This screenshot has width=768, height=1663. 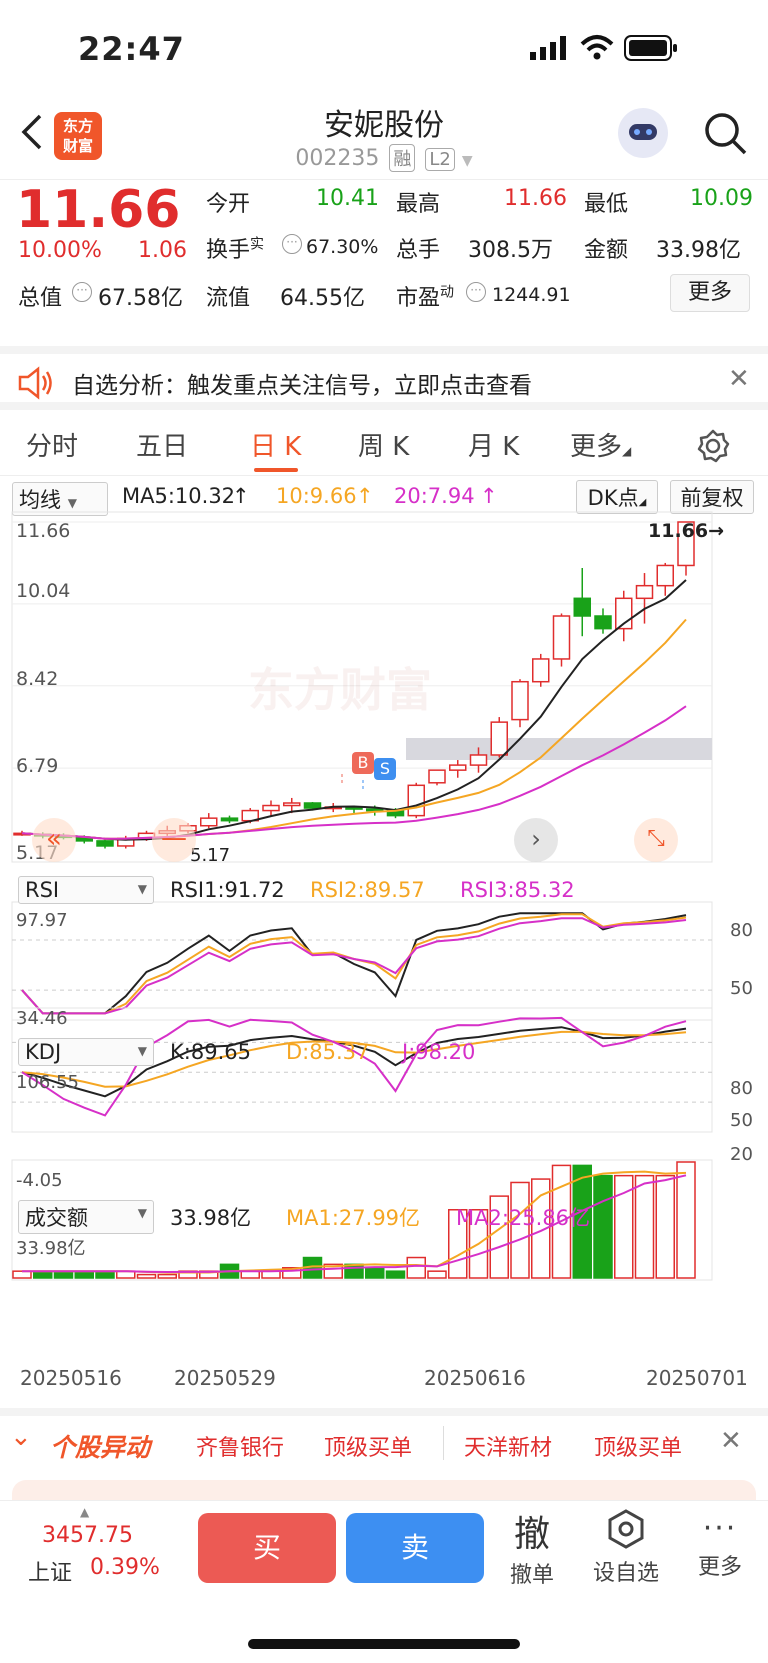 I want to click on rsi-selector-label: RSI, so click(x=42, y=890).